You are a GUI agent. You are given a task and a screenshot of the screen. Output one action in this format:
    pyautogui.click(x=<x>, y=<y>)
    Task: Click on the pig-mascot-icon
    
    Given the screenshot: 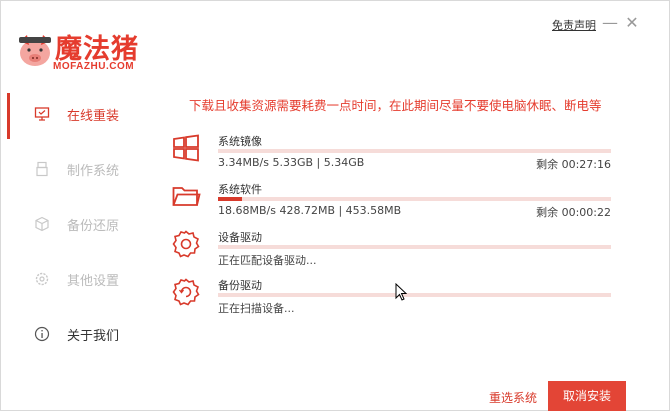 What is the action you would take?
    pyautogui.click(x=35, y=50)
    